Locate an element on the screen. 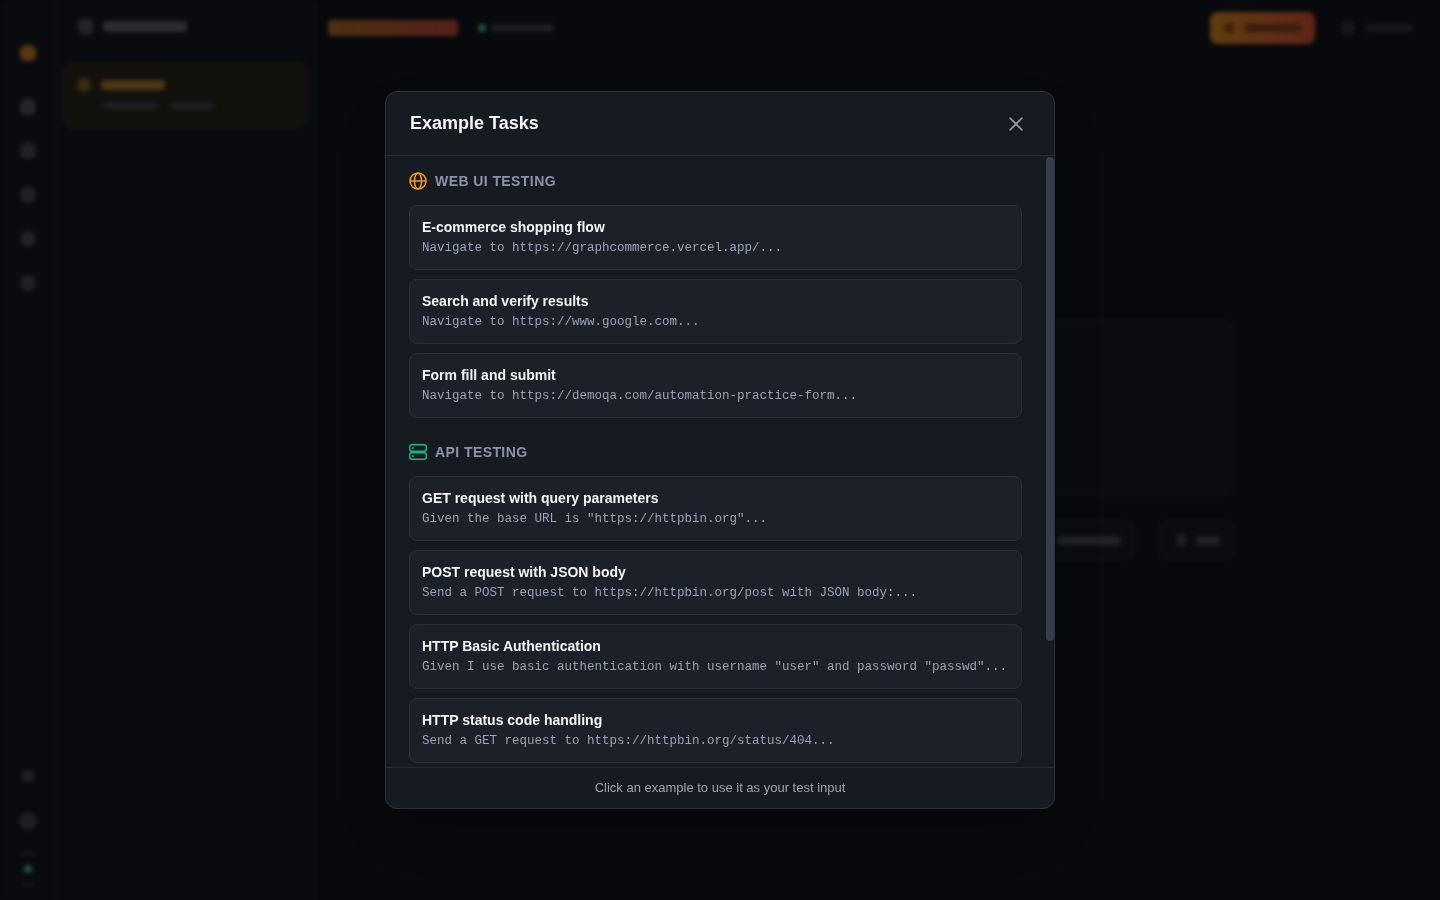 The height and width of the screenshot is (900, 1440). close-icon is located at coordinates (1016, 123).